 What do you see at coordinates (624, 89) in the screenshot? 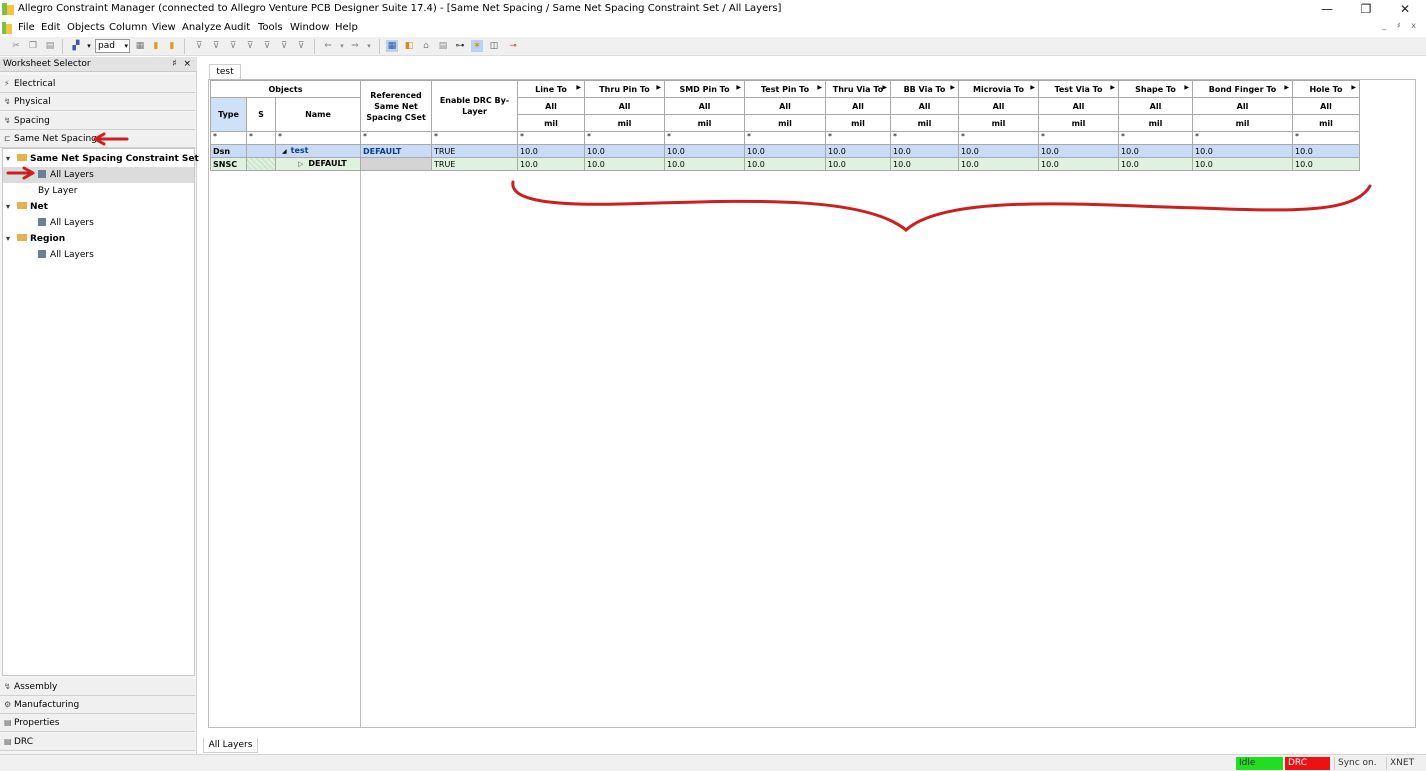
I see `col-thru-pin-to: Thru Pin To ▶` at bounding box center [624, 89].